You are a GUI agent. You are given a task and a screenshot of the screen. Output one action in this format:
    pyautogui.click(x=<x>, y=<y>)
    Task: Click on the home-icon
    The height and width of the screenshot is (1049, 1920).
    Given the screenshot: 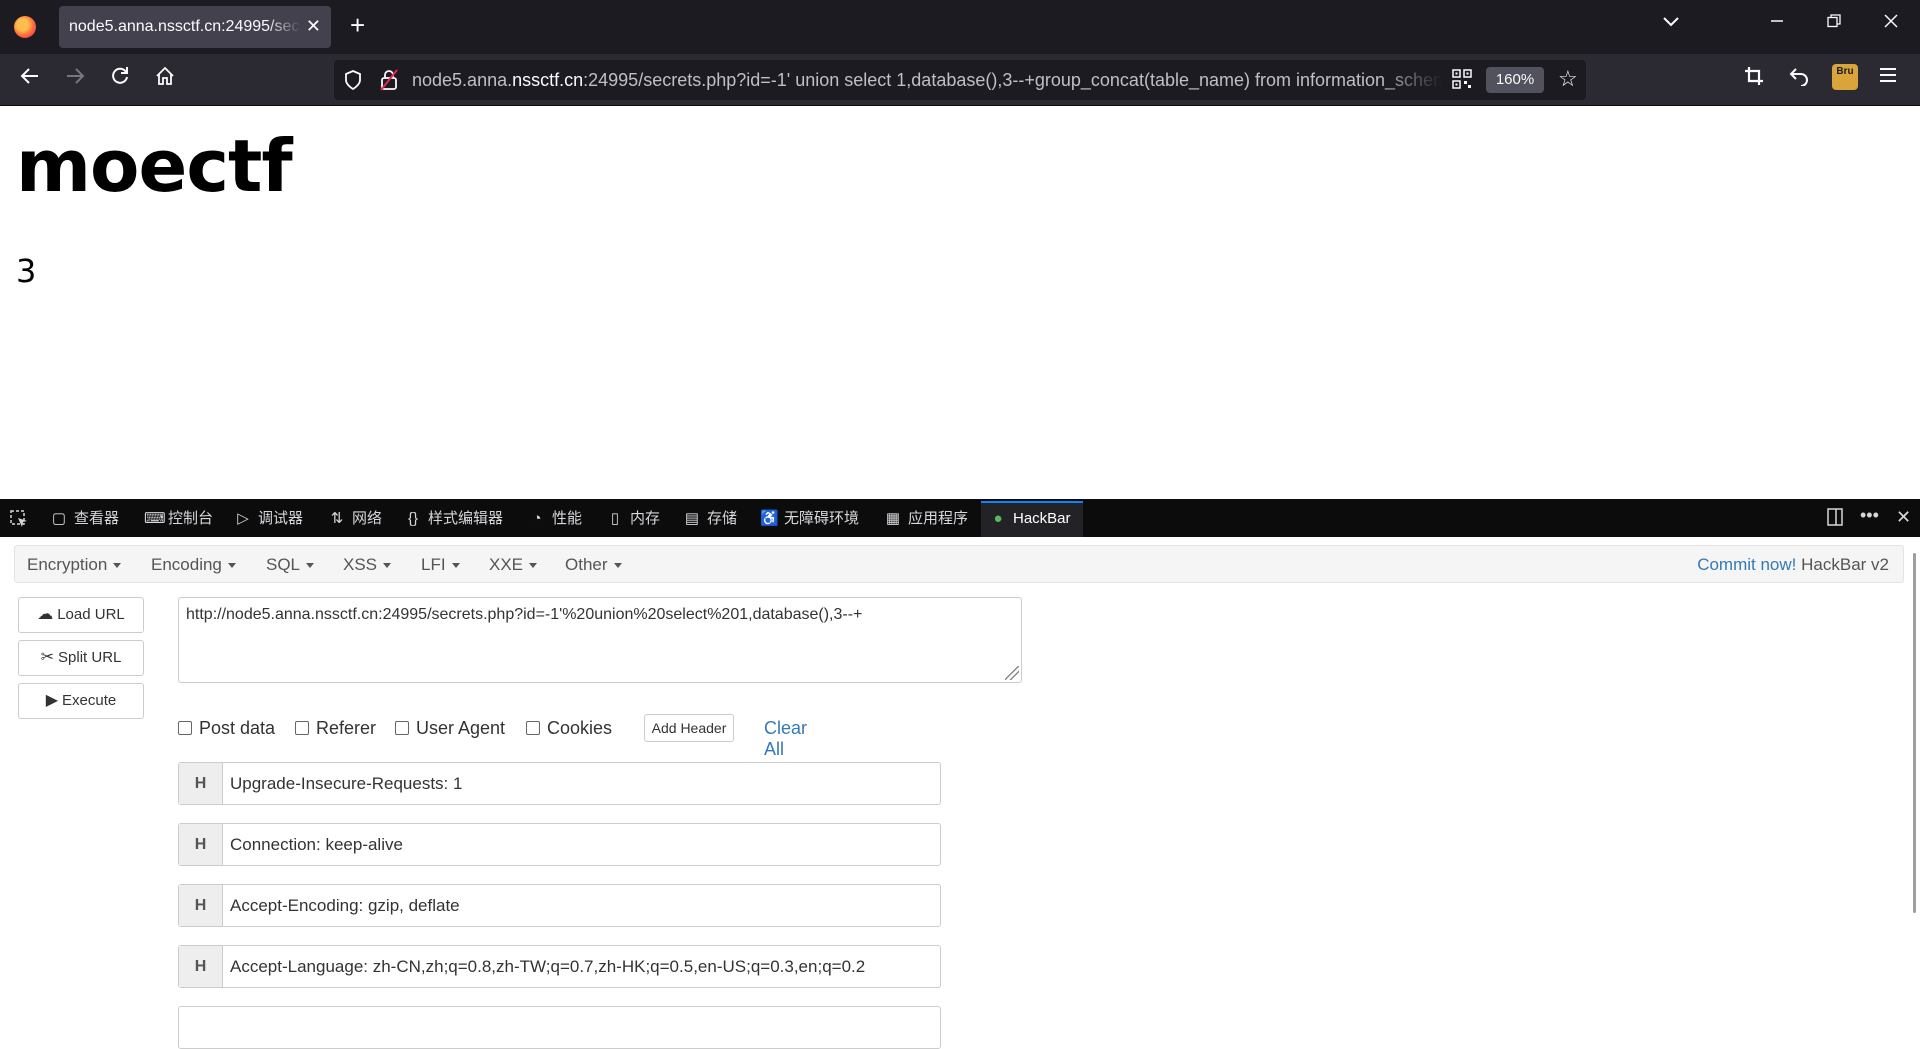 What is the action you would take?
    pyautogui.click(x=165, y=79)
    